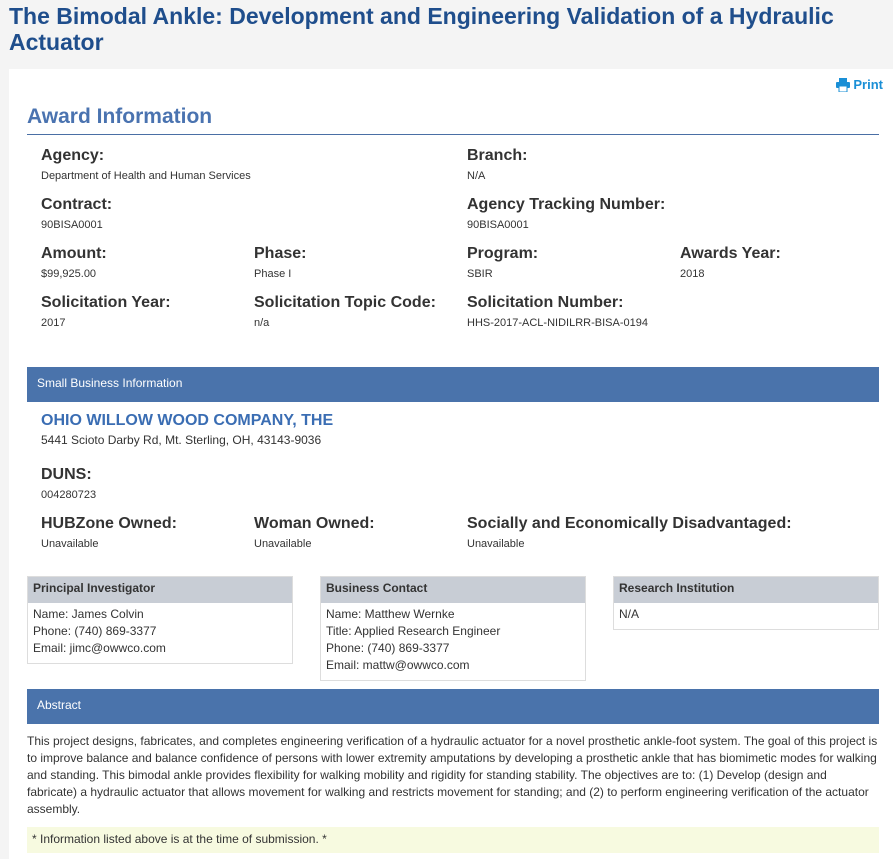 The height and width of the screenshot is (859, 893). I want to click on company-name: OHIO WILLOW WOOD COMPANY, THE, so click(187, 421).